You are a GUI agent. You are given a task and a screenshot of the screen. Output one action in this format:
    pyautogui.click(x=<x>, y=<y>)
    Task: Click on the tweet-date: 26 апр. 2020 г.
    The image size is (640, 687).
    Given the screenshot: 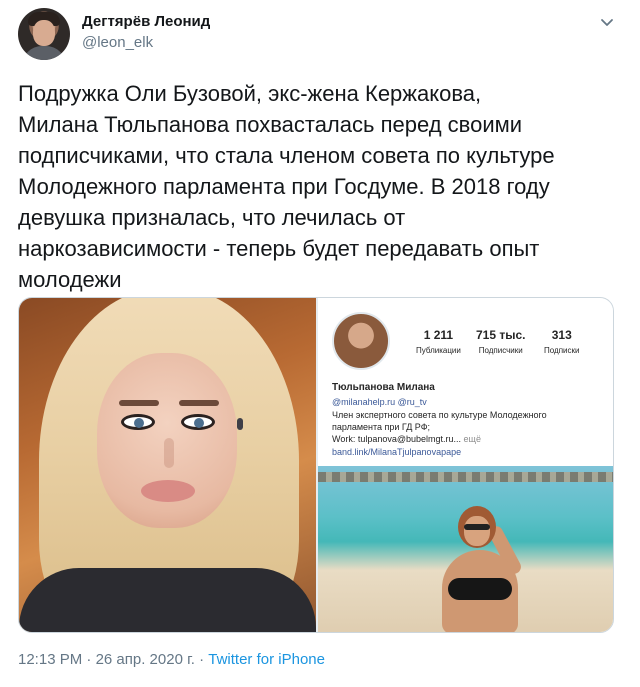 What is the action you would take?
    pyautogui.click(x=145, y=659)
    